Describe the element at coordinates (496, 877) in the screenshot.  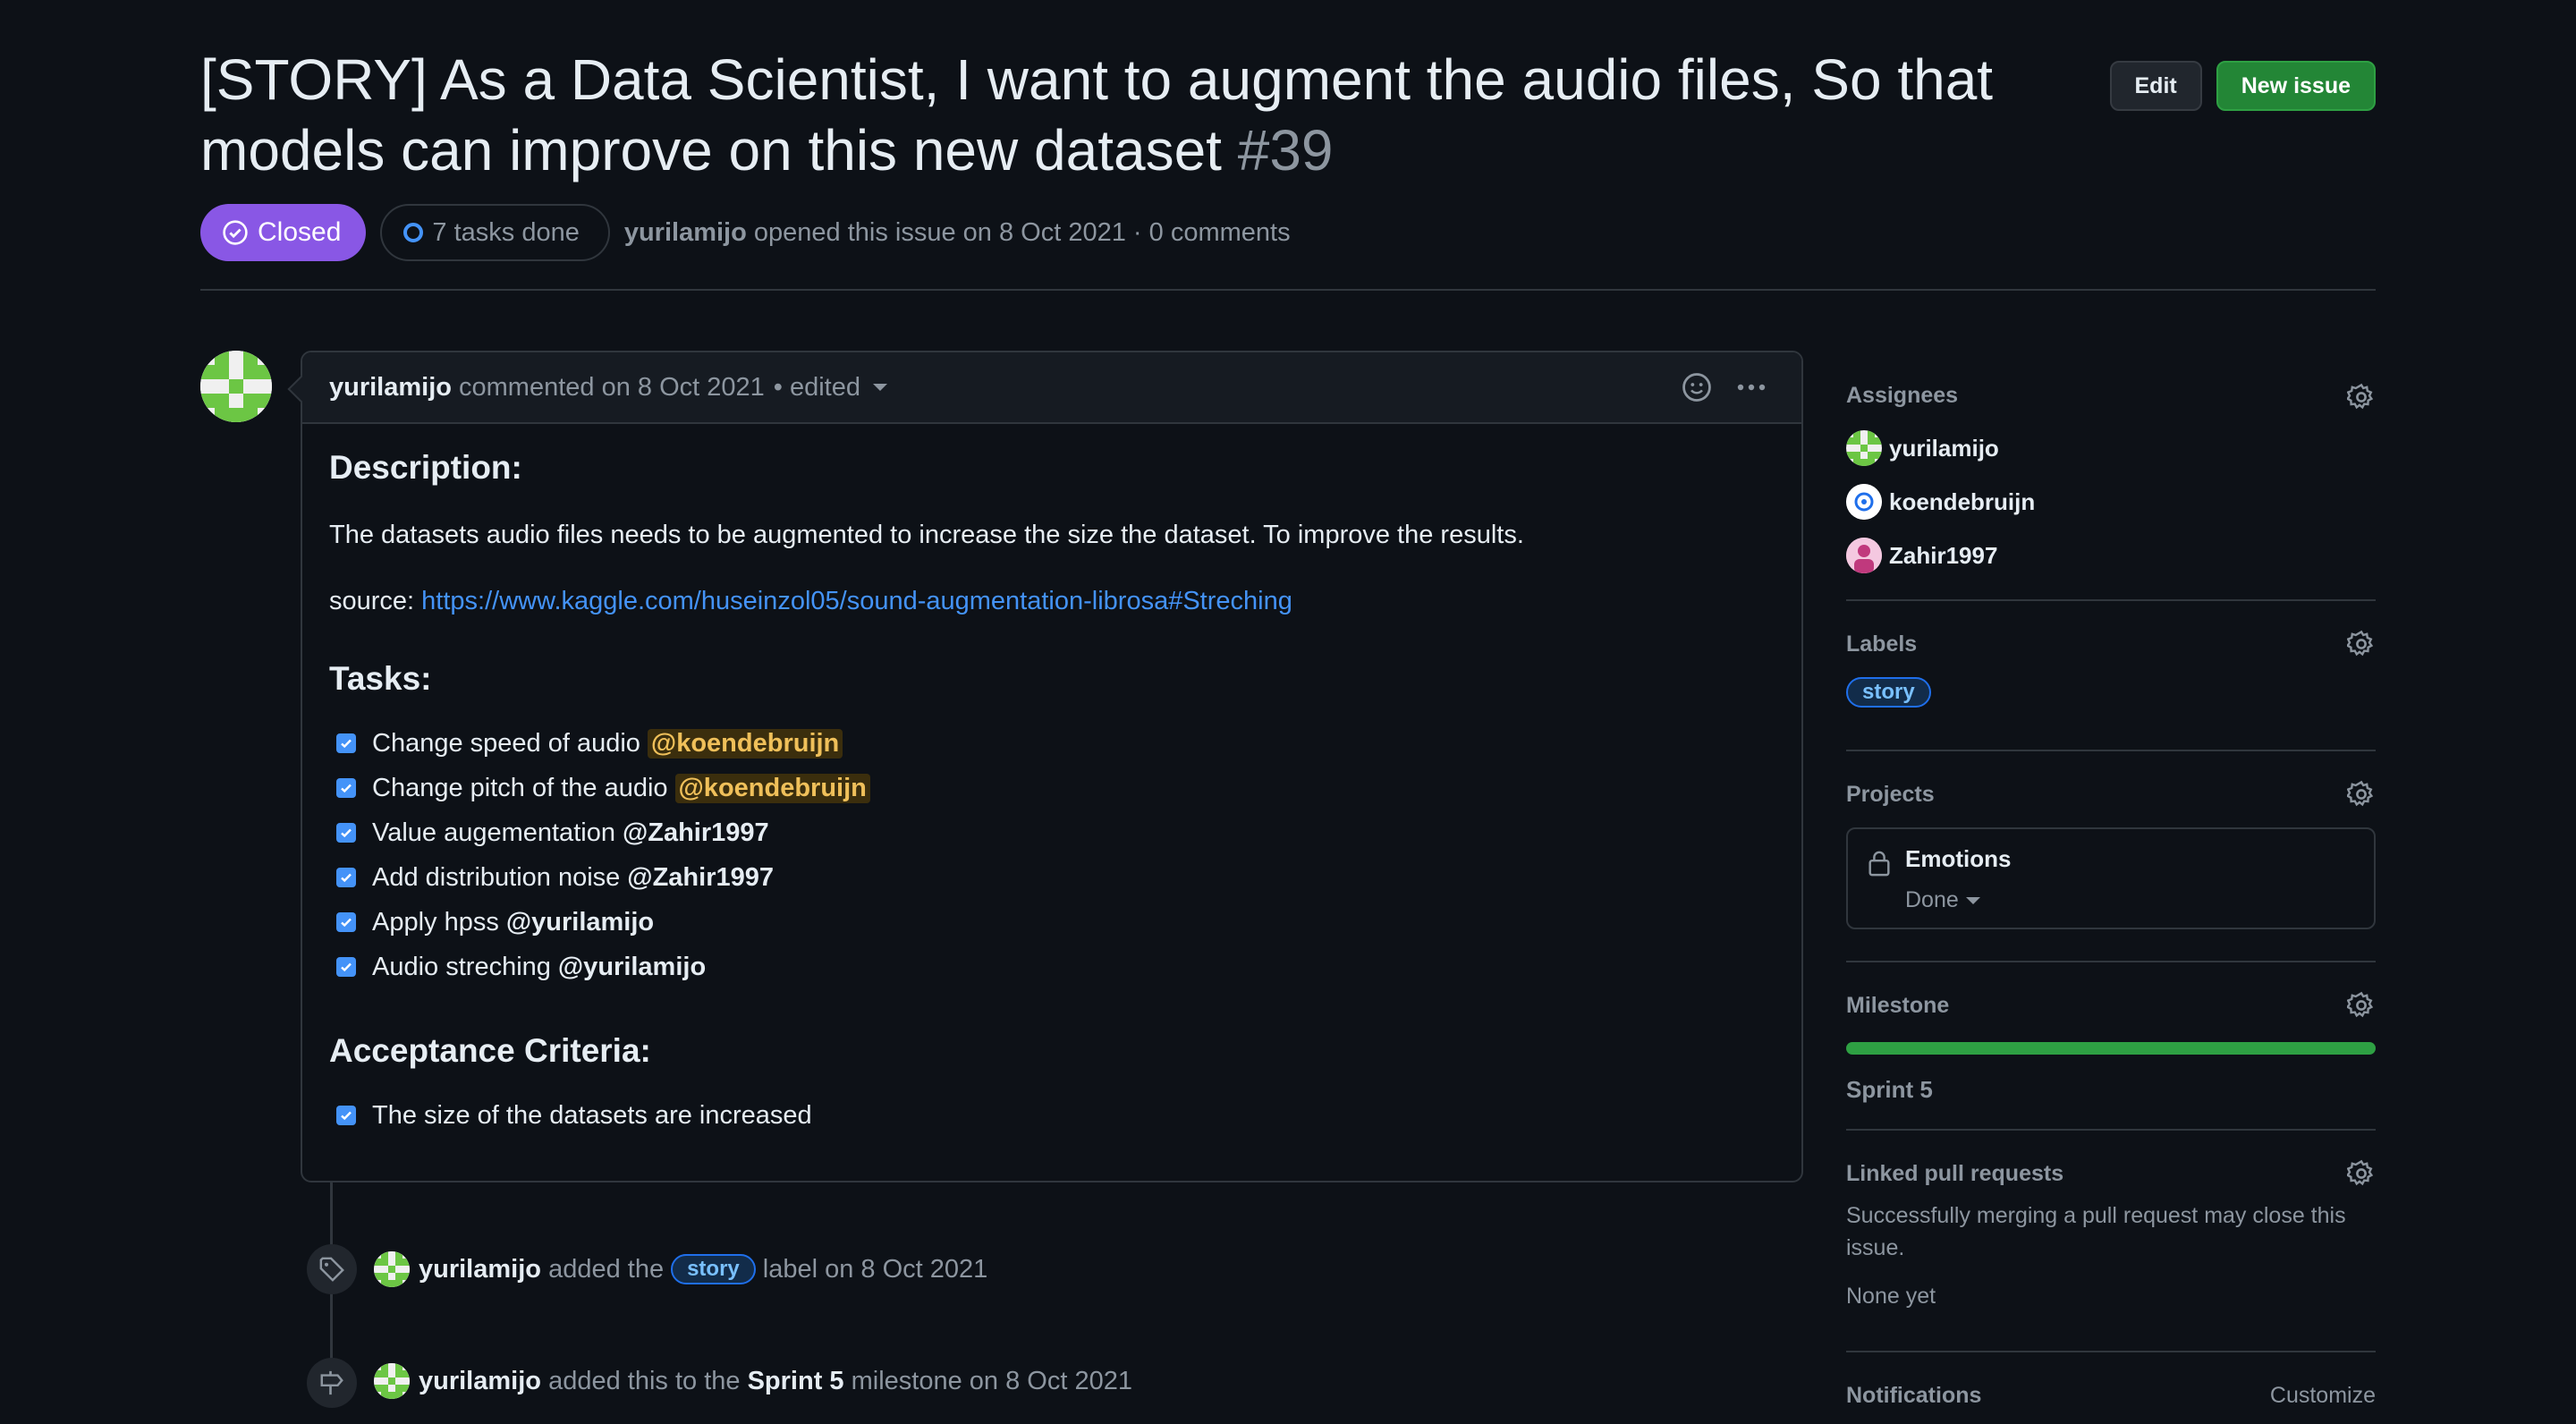
I see `task-text: Add distribution noise` at that location.